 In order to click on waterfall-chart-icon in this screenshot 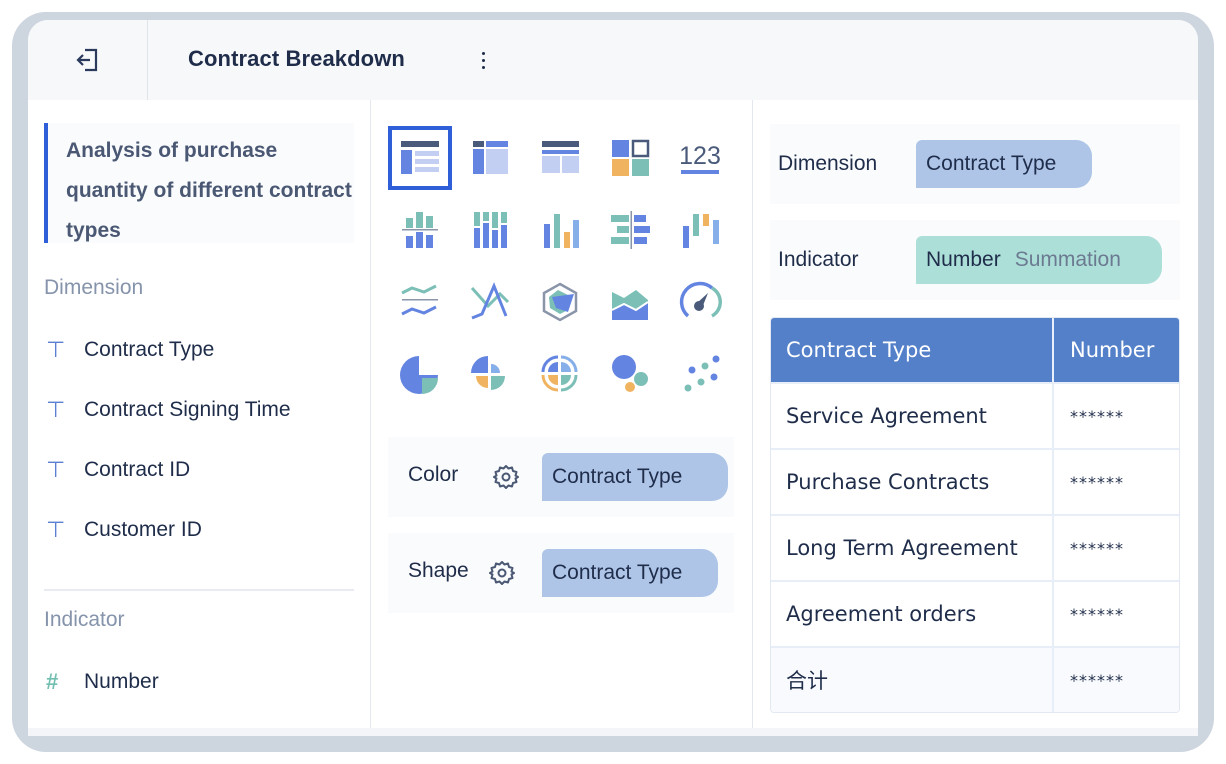, I will do `click(701, 231)`.